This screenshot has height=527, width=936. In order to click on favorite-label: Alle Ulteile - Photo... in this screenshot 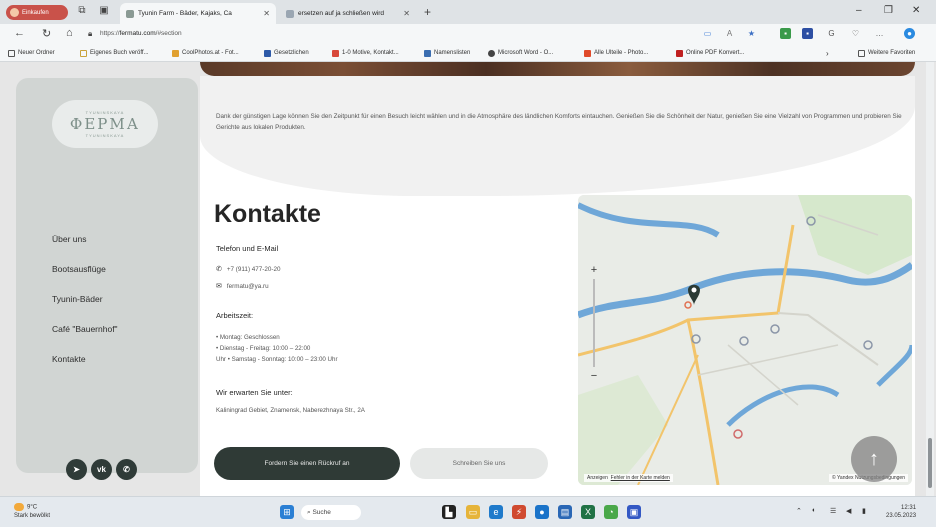, I will do `click(621, 53)`.